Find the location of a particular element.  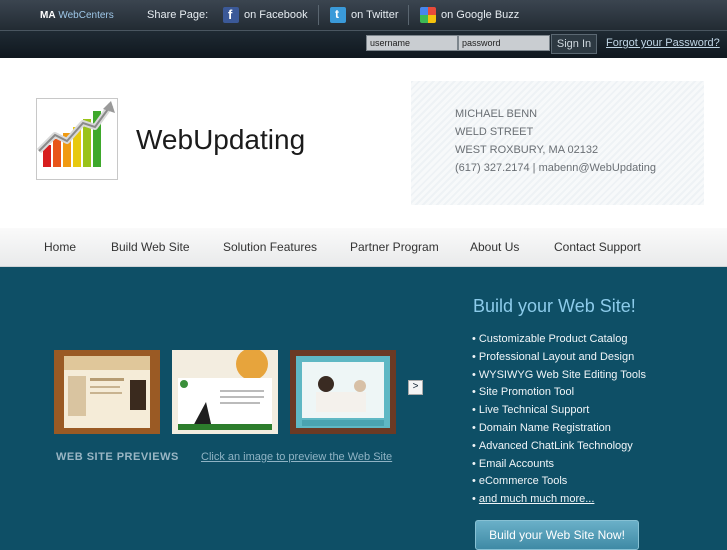

brand: MA WebCenters is located at coordinates (77, 15).